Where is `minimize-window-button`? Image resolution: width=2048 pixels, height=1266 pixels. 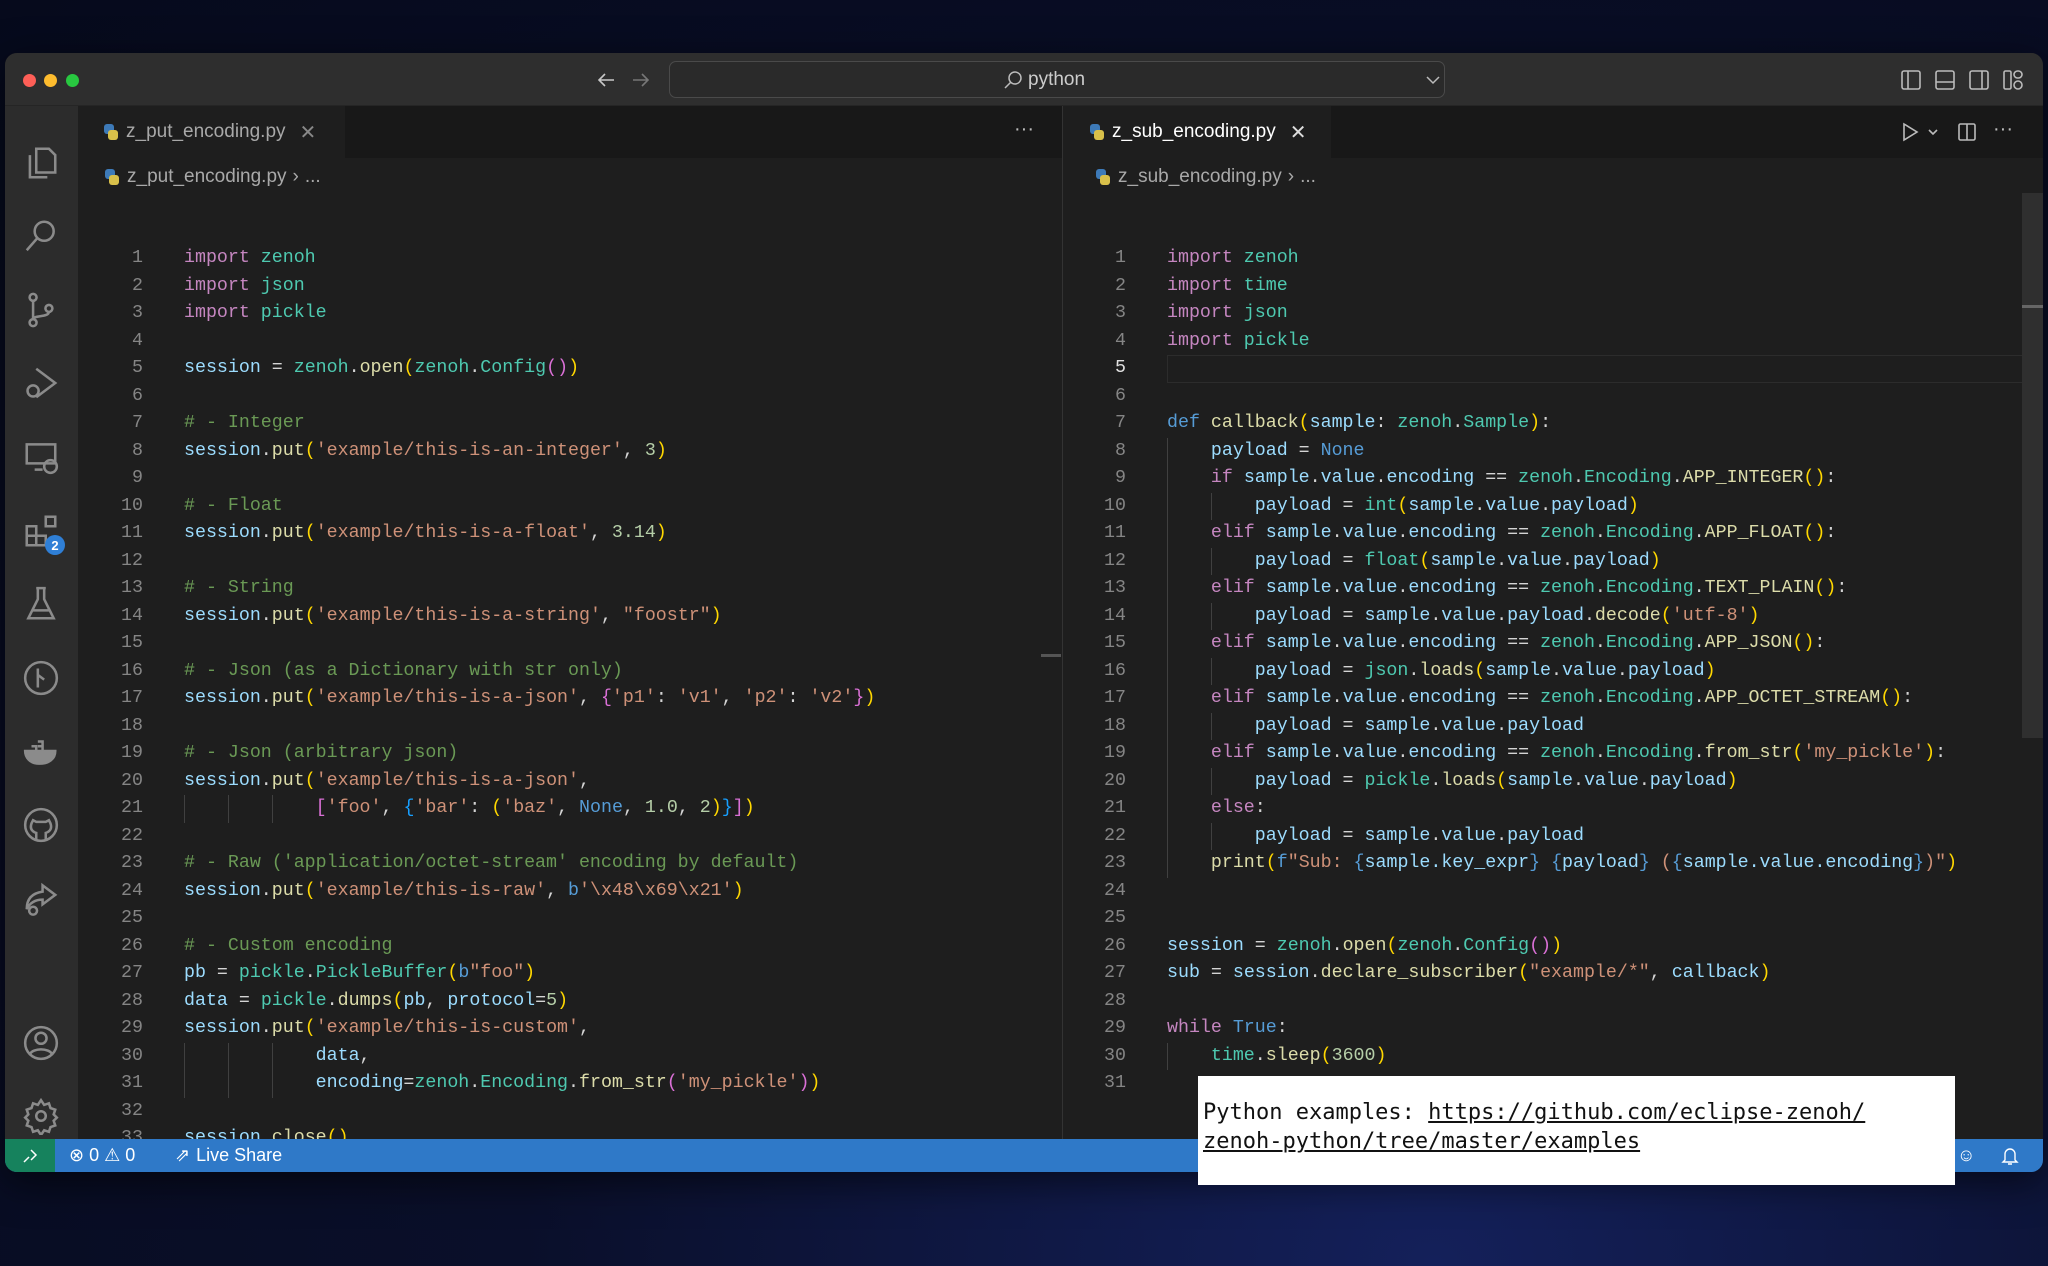
minimize-window-button is located at coordinates (50, 80).